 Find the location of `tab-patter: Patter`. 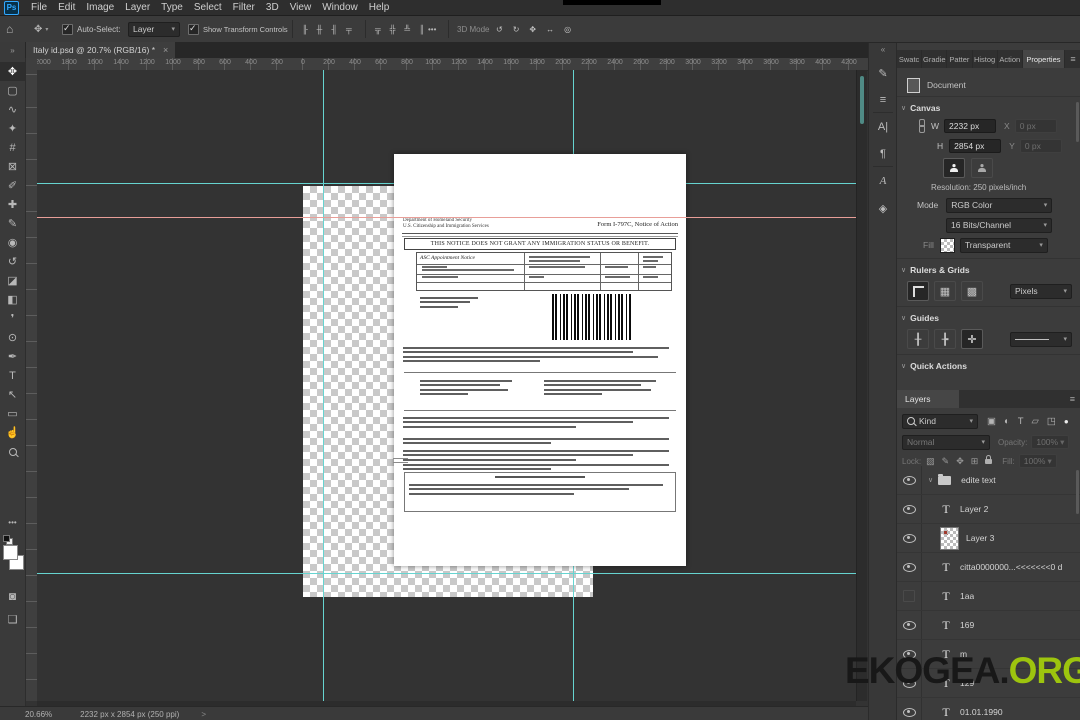

tab-patter: Patter is located at coordinates (960, 59).